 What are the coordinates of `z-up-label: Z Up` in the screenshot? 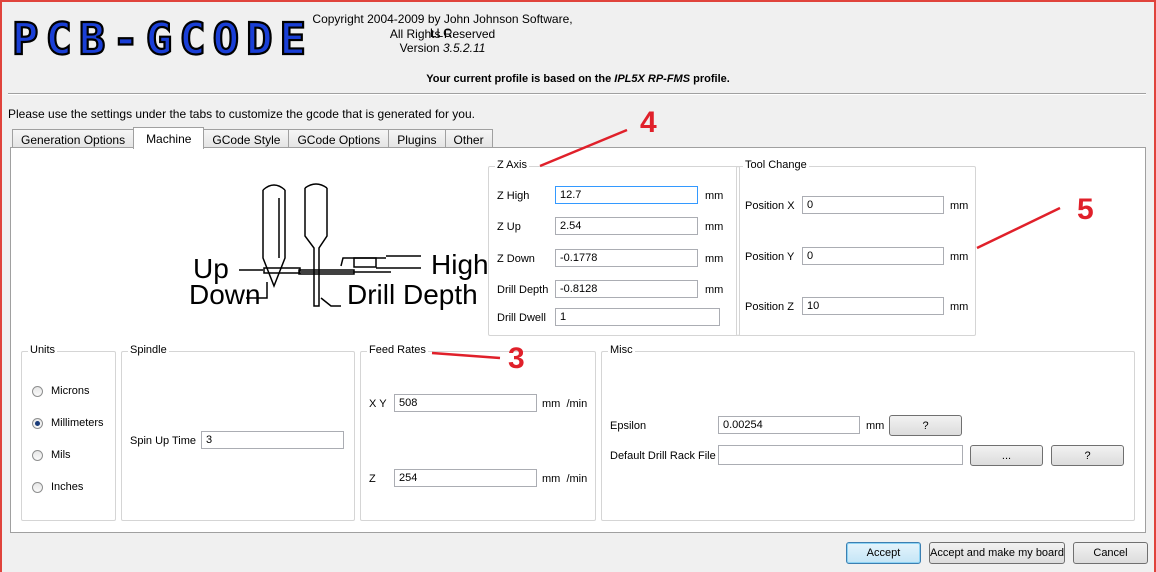 It's located at (509, 227).